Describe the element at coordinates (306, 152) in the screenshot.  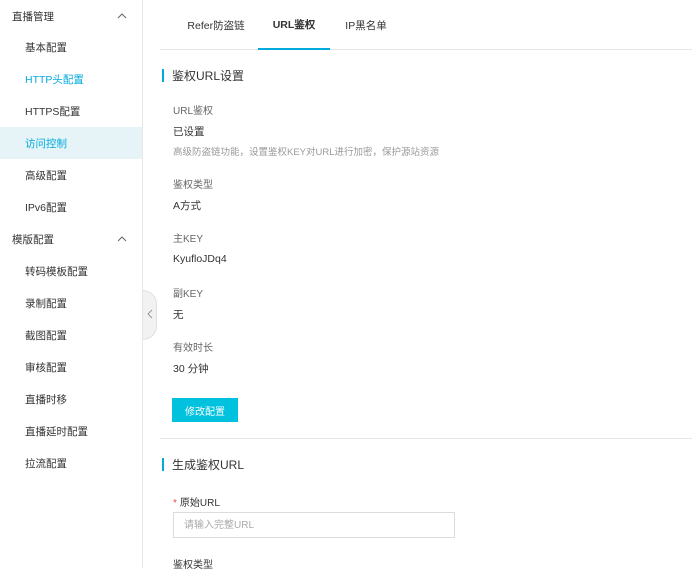
I see `url-auth-description: 高级防盗链功能，设置鉴权KEY对URL进行加密，保护源站资源` at that location.